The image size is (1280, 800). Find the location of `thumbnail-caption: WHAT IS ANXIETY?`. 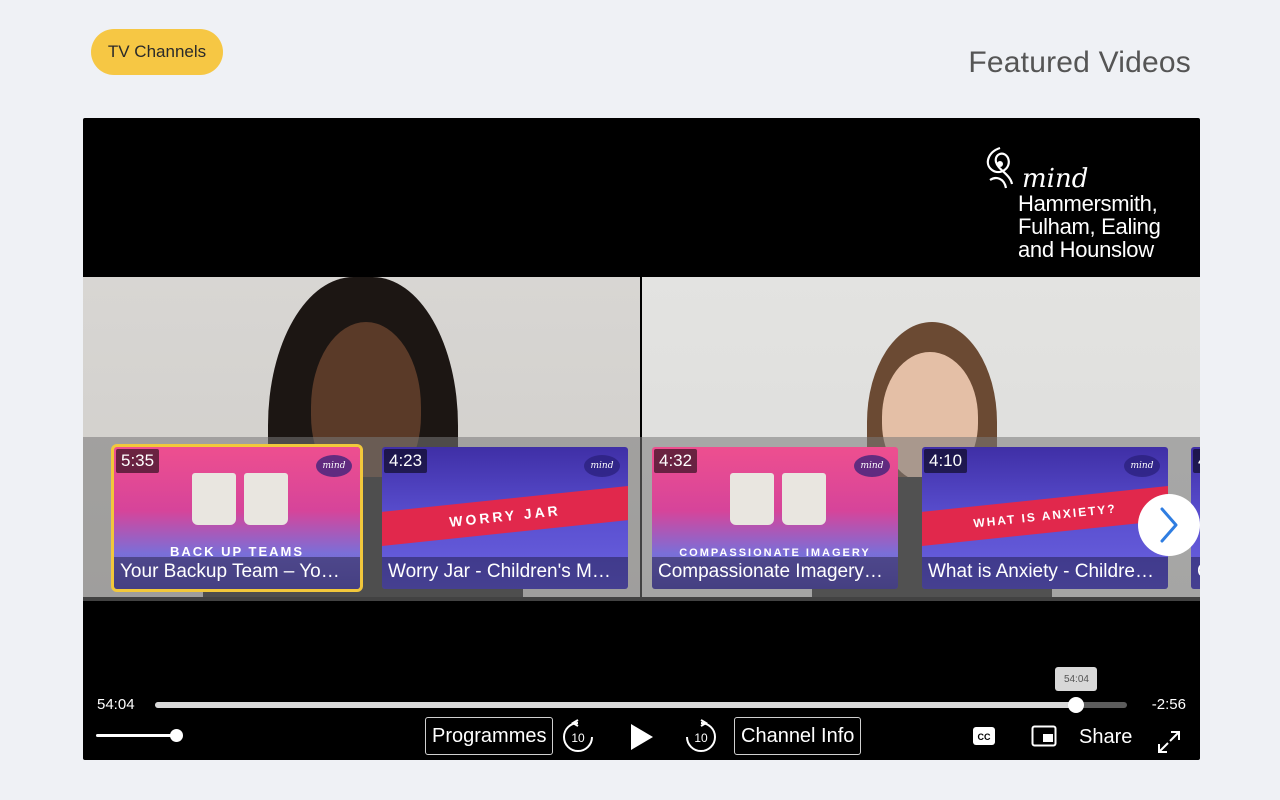

thumbnail-caption: WHAT IS ANXIETY? is located at coordinates (1045, 516).